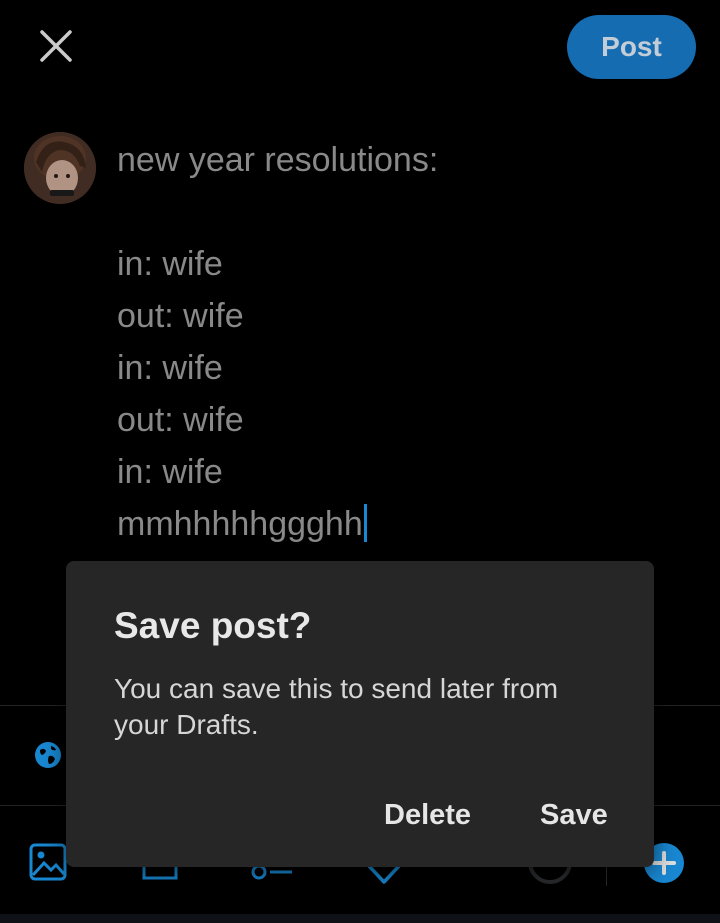 The image size is (720, 923). I want to click on save-button: Save, so click(574, 815).